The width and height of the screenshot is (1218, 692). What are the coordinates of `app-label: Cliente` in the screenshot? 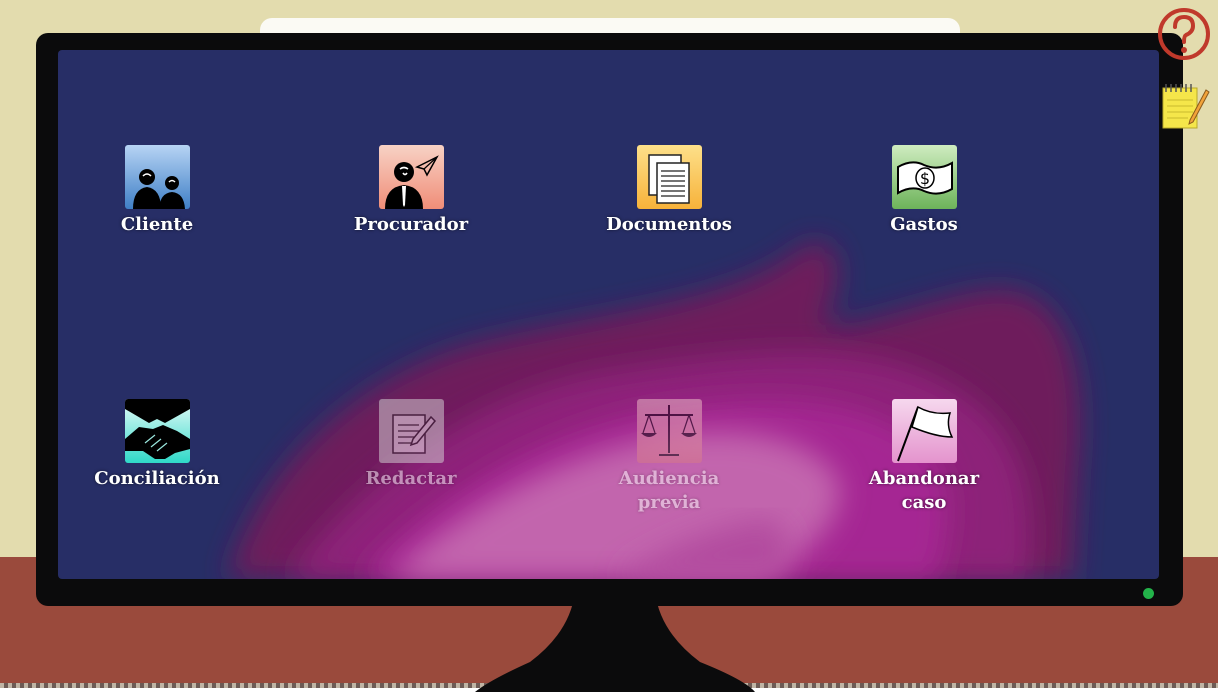 It's located at (157, 224).